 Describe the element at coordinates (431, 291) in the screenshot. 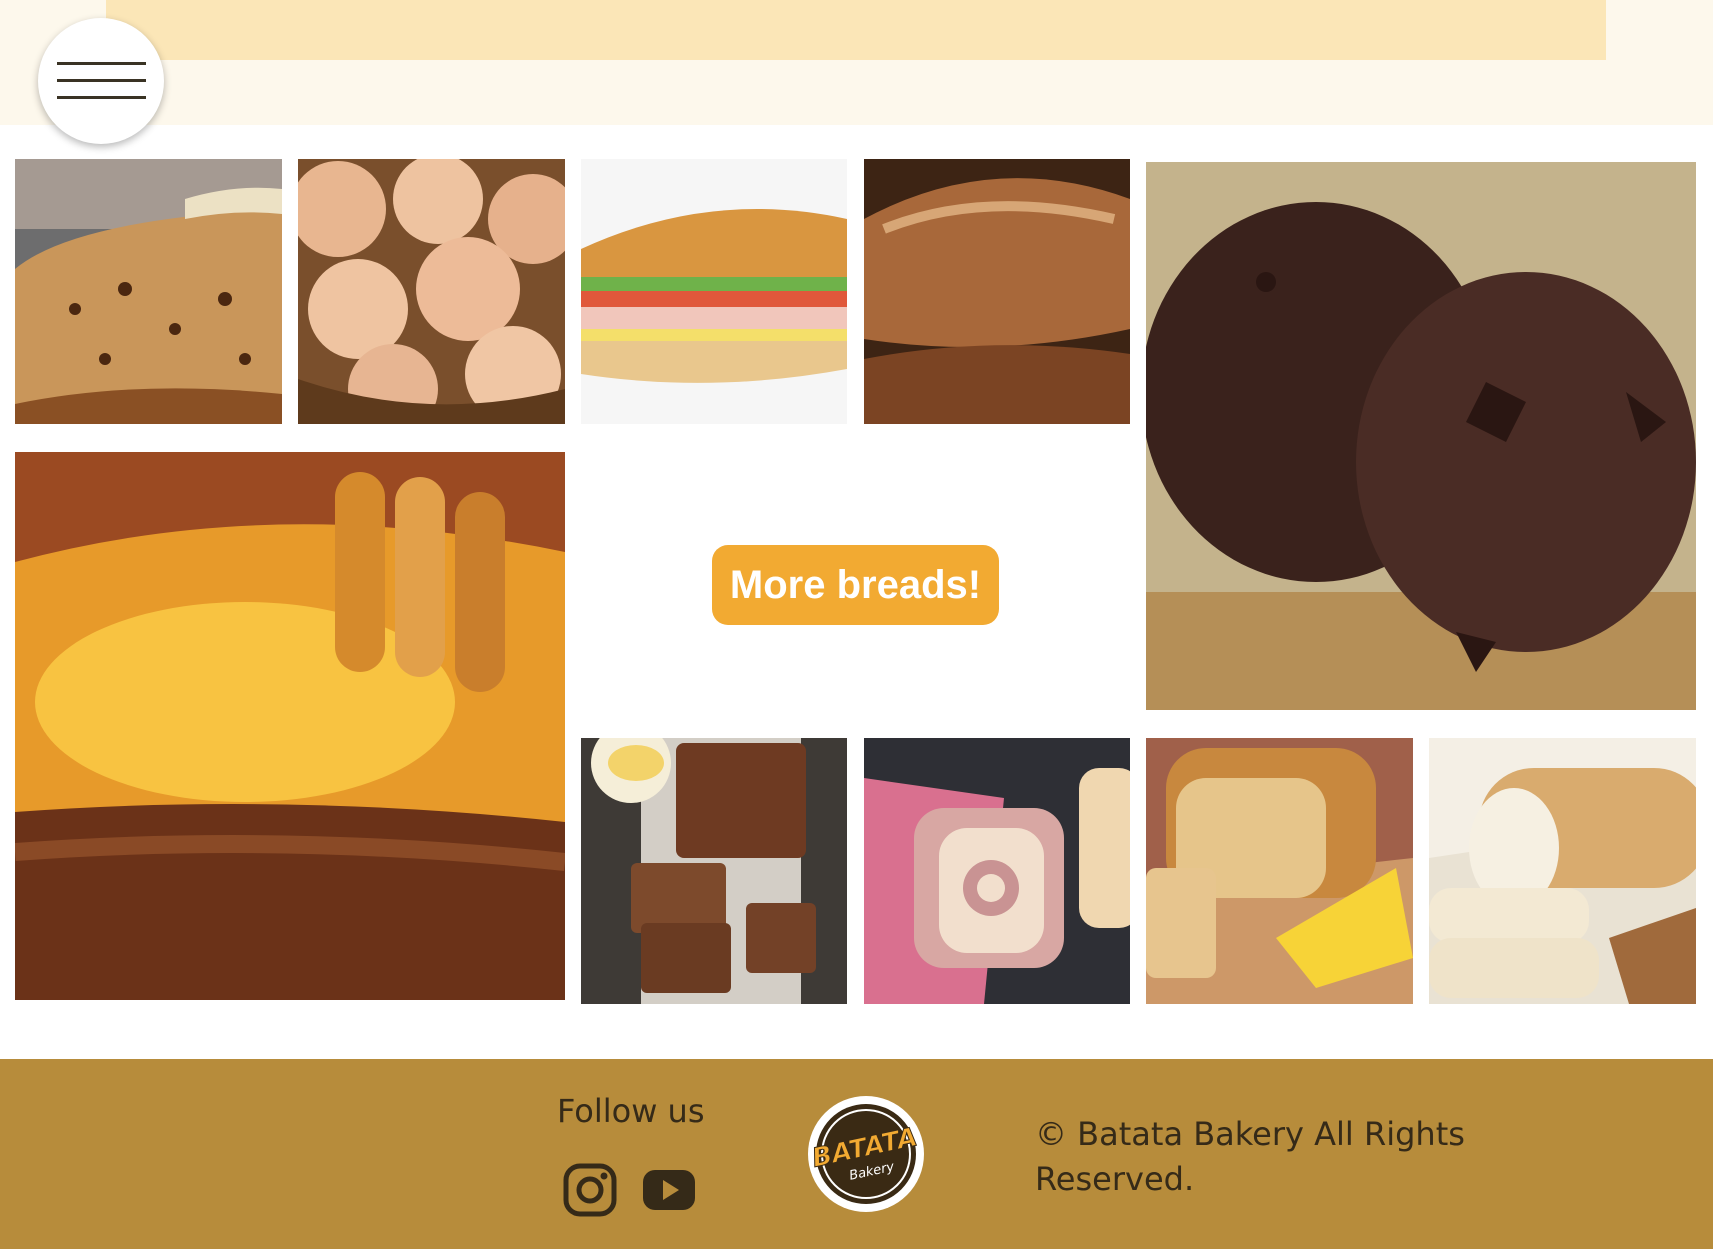

I see `cheese-bread-rolls-image` at that location.